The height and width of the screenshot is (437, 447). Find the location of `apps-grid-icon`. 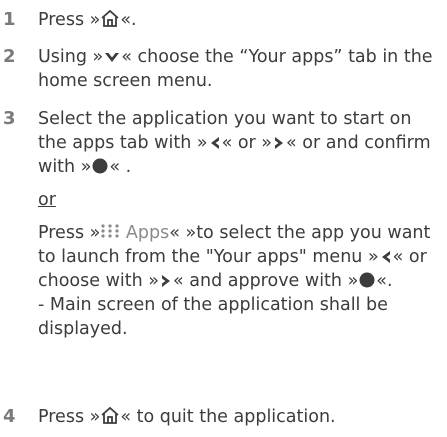

apps-grid-icon is located at coordinates (110, 231).